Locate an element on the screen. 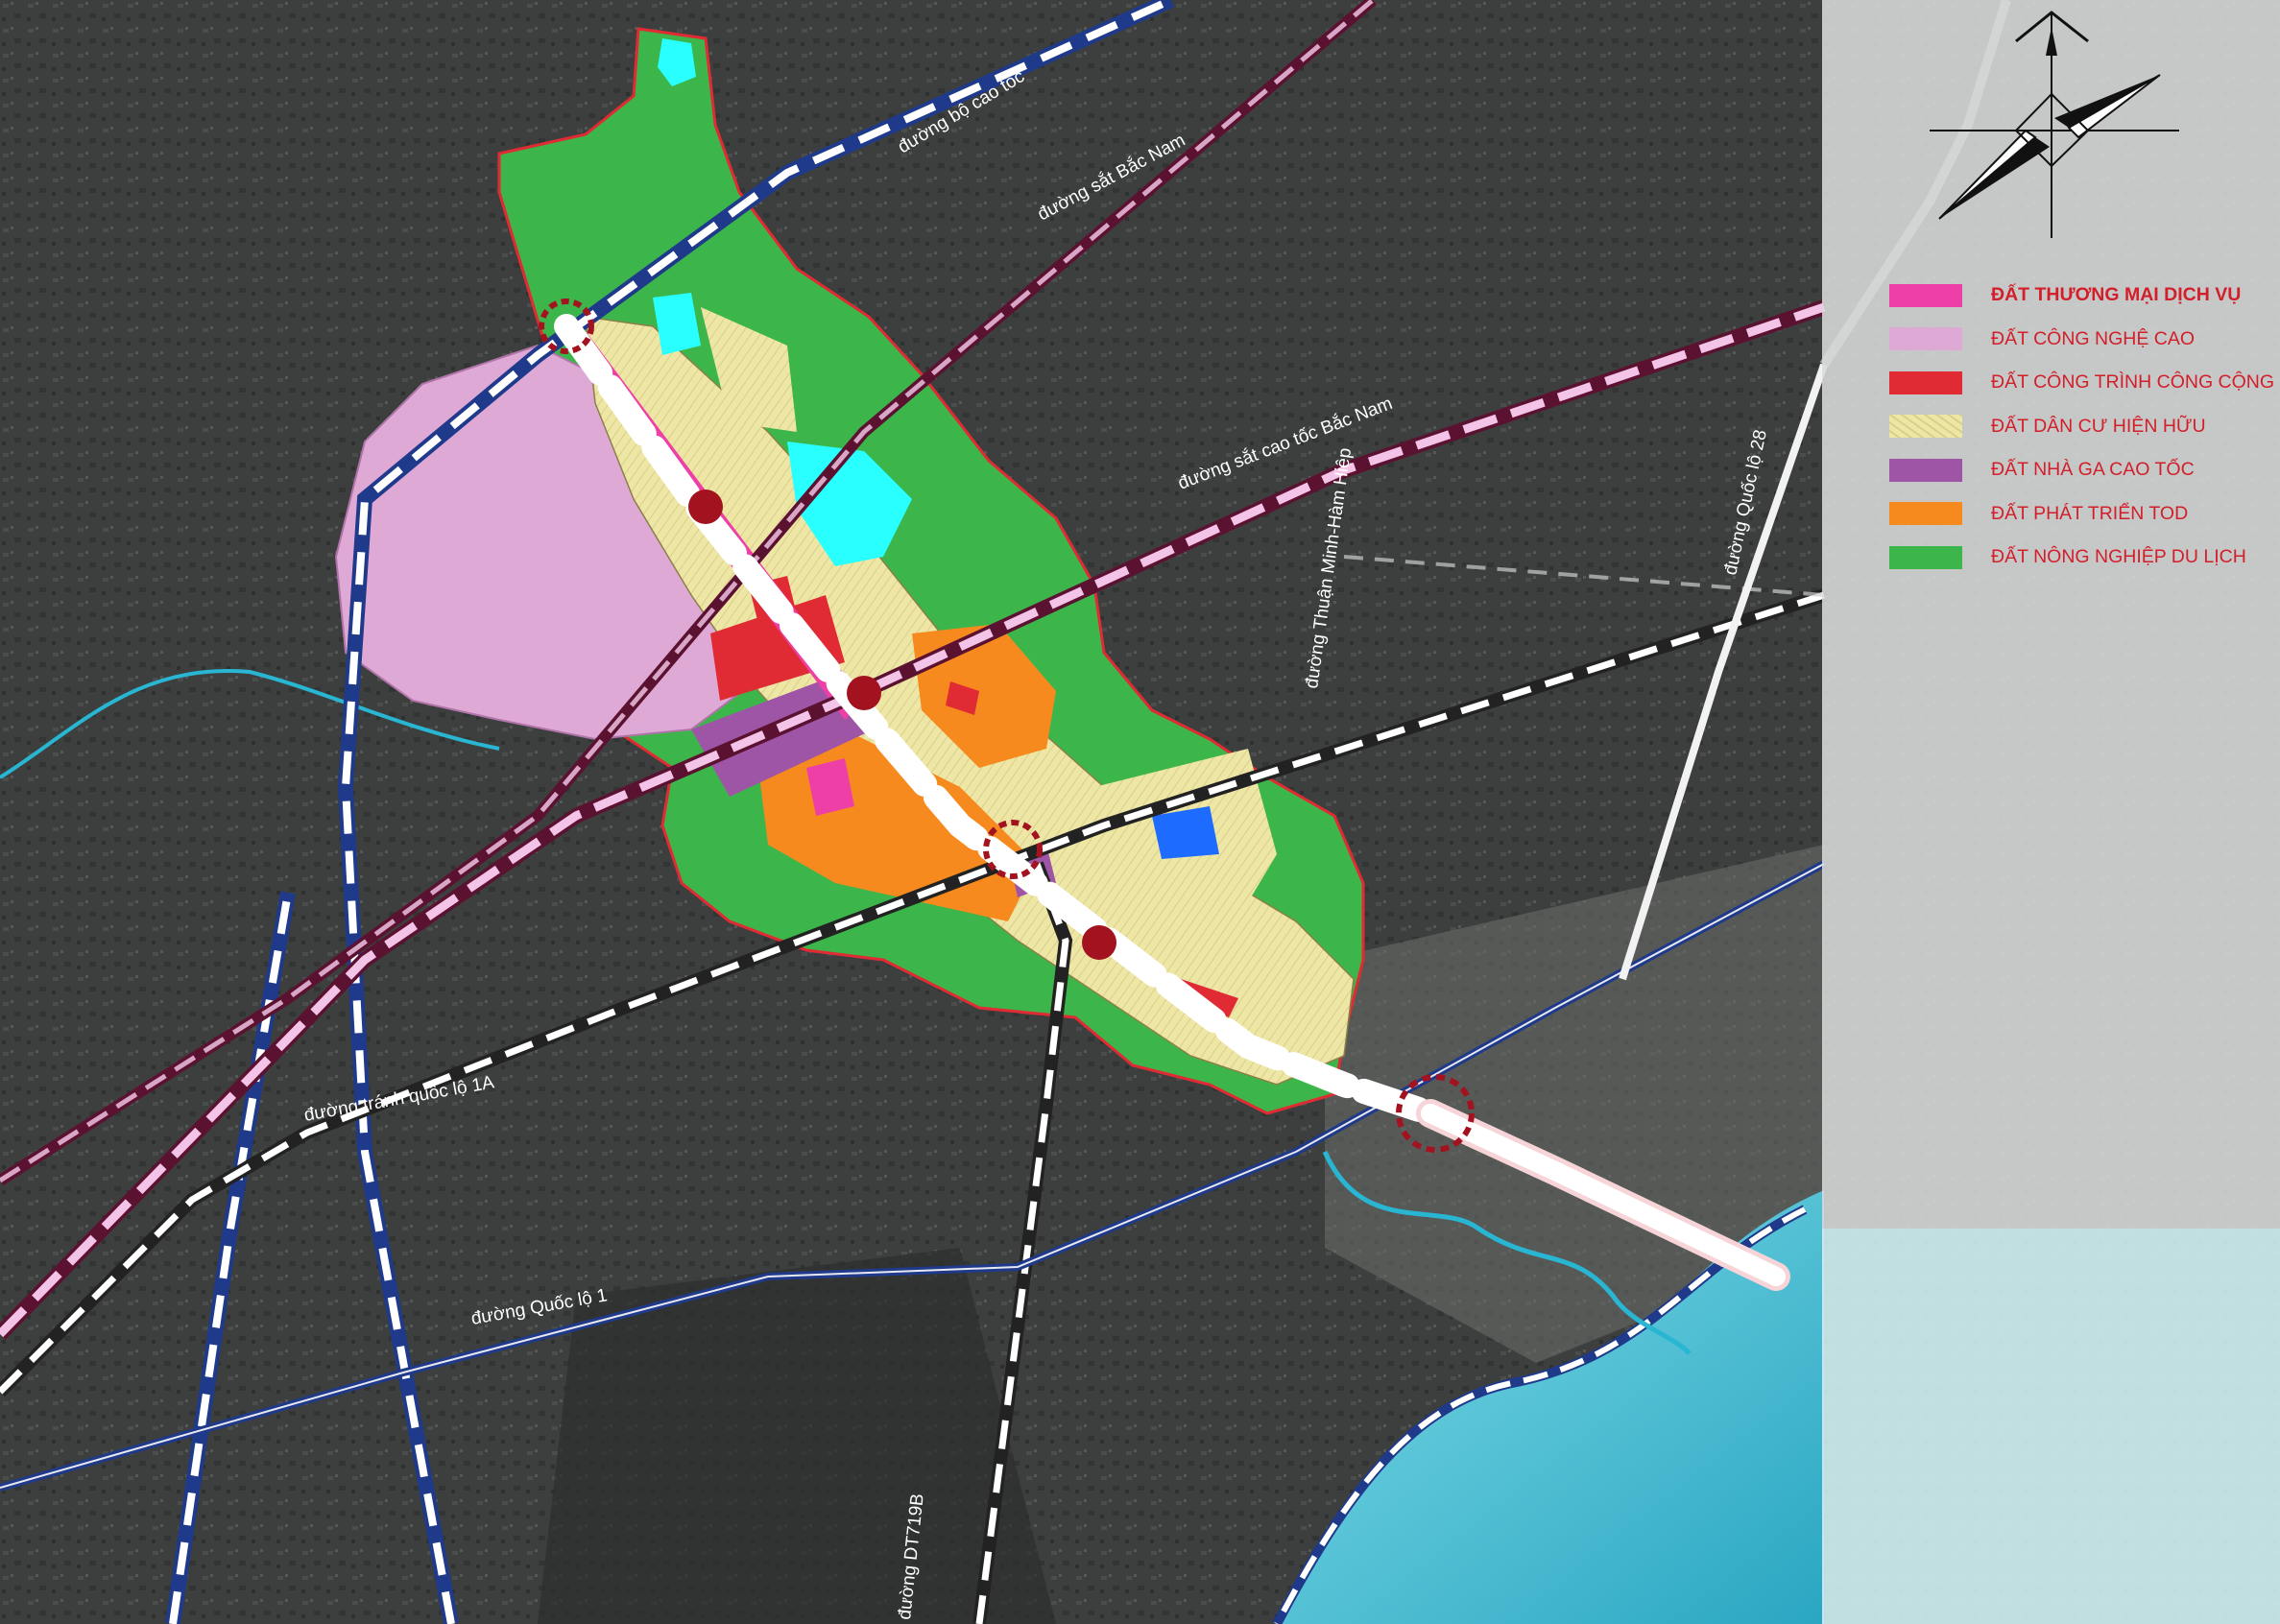 The width and height of the screenshot is (2280, 1624). legend-label: ĐẤT NHÀ GA CAO TỐC is located at coordinates (2093, 470).